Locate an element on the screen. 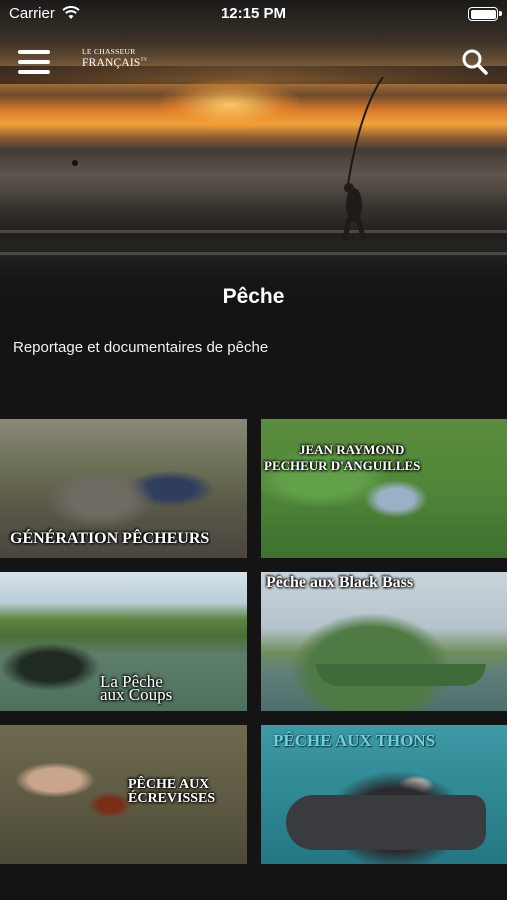  page-title: Pêche is located at coordinates (253, 296).